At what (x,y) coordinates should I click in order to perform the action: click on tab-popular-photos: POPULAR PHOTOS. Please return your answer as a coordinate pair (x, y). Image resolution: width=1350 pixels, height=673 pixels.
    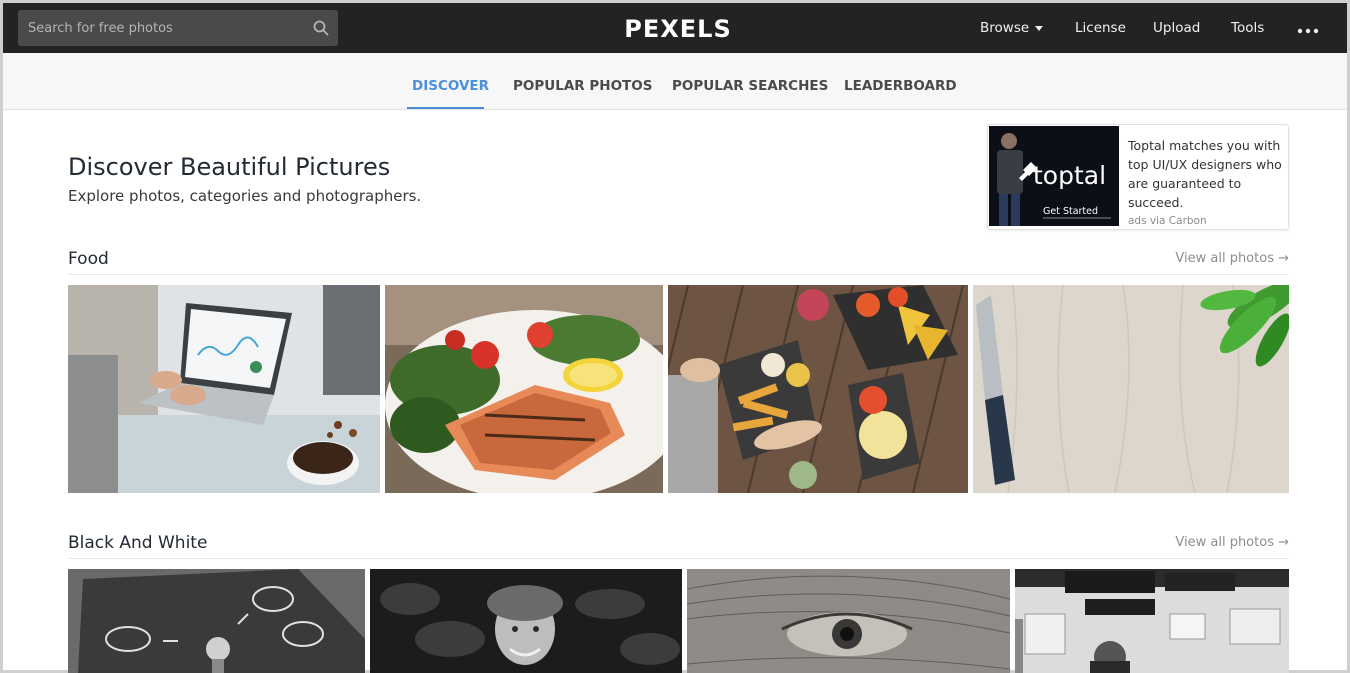
    Looking at the image, I should click on (582, 86).